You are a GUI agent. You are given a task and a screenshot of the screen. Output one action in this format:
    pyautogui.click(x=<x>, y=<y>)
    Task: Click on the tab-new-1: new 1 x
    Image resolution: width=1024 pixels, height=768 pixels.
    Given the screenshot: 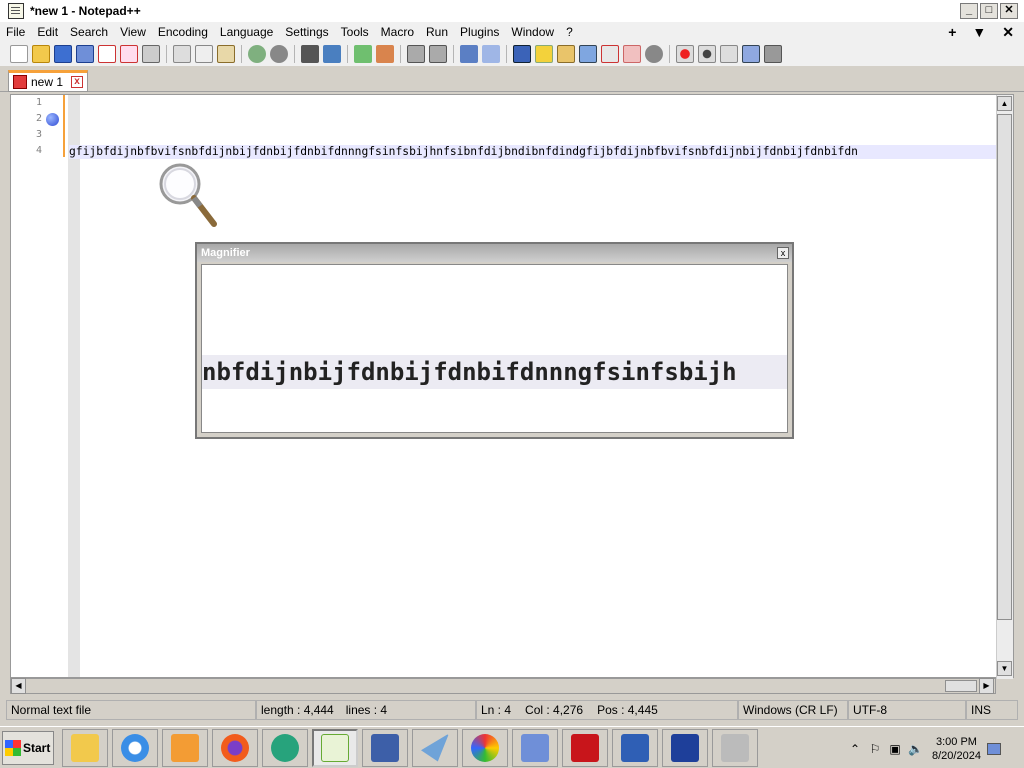 What is the action you would take?
    pyautogui.click(x=48, y=81)
    